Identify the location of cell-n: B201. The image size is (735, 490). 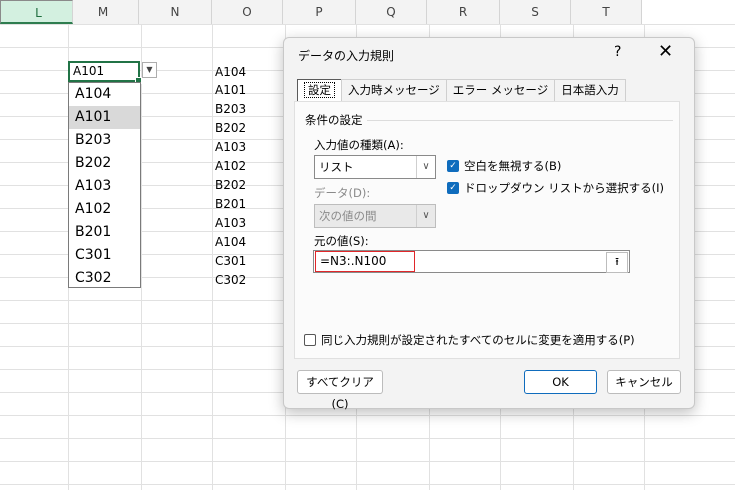
(230, 204).